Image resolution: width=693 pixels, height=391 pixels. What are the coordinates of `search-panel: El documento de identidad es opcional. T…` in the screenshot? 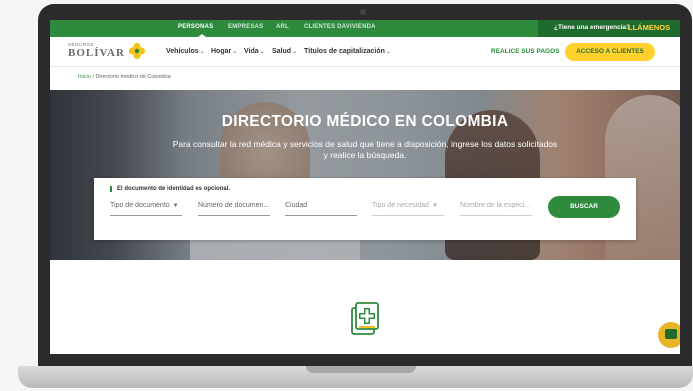 It's located at (365, 209).